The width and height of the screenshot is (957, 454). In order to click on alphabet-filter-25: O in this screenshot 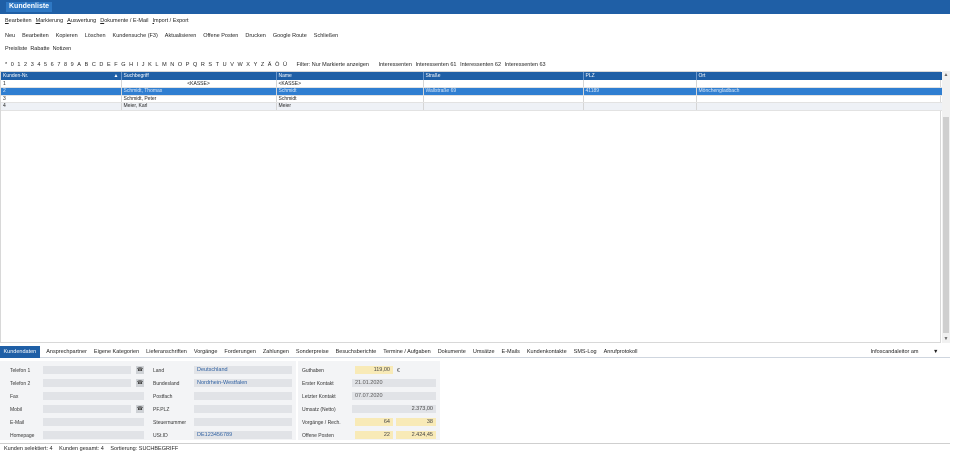, I will do `click(180, 65)`.